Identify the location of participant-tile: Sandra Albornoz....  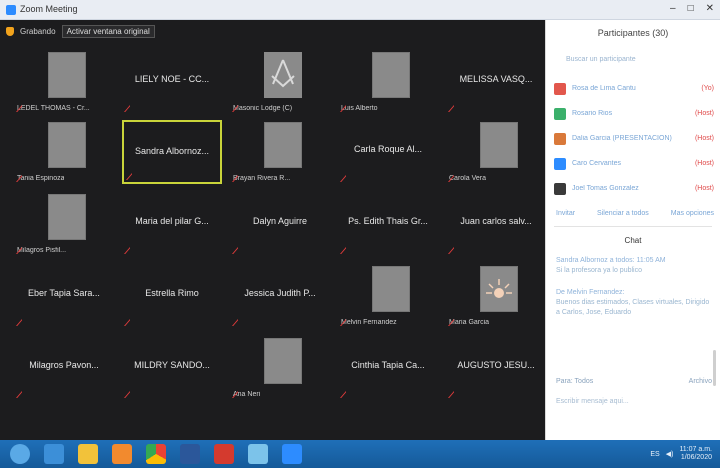
(172, 152).